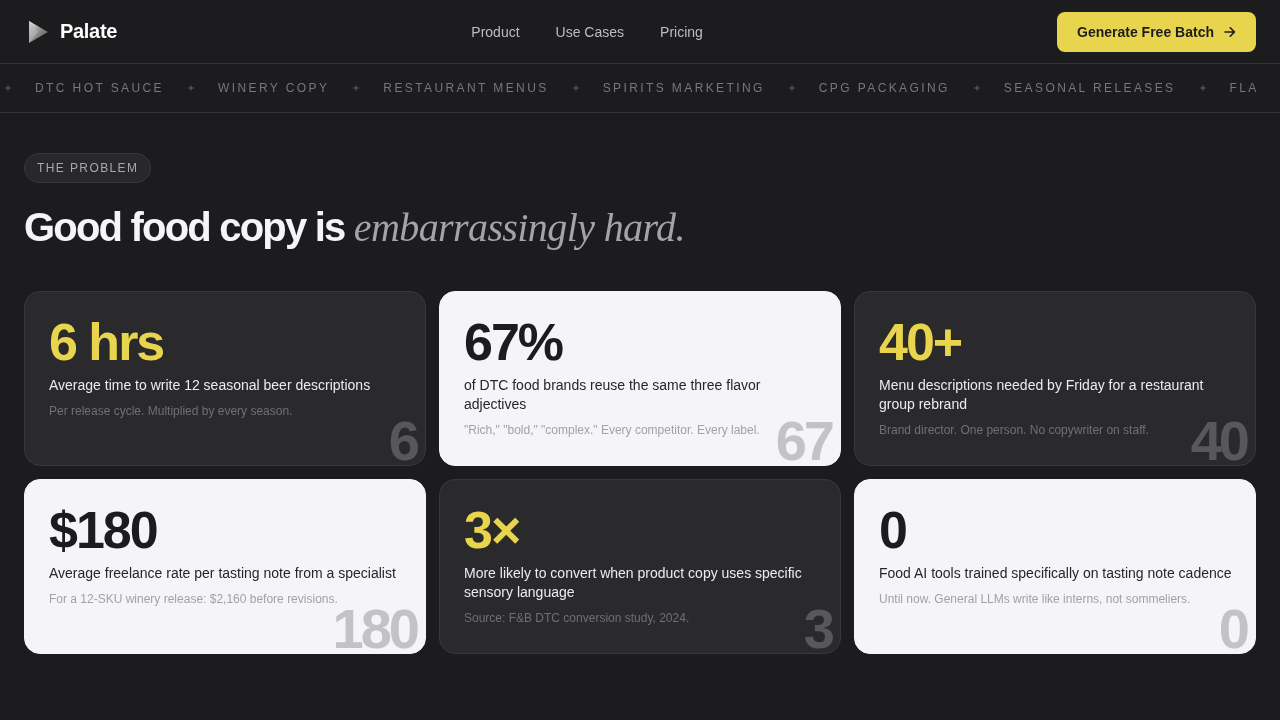 The height and width of the screenshot is (720, 1280). I want to click on nav-link: Use Cases, so click(590, 31).